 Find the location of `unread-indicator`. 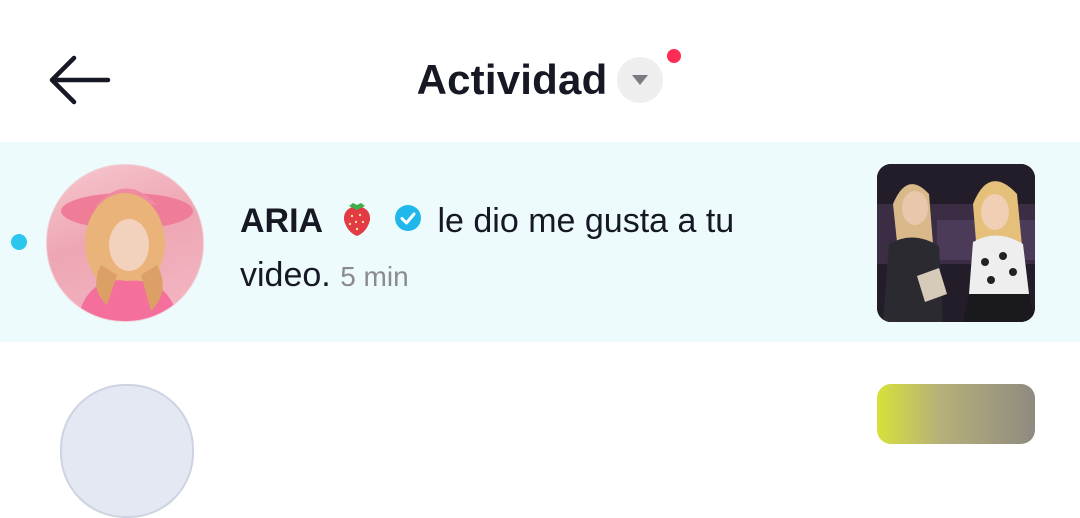

unread-indicator is located at coordinates (19, 242).